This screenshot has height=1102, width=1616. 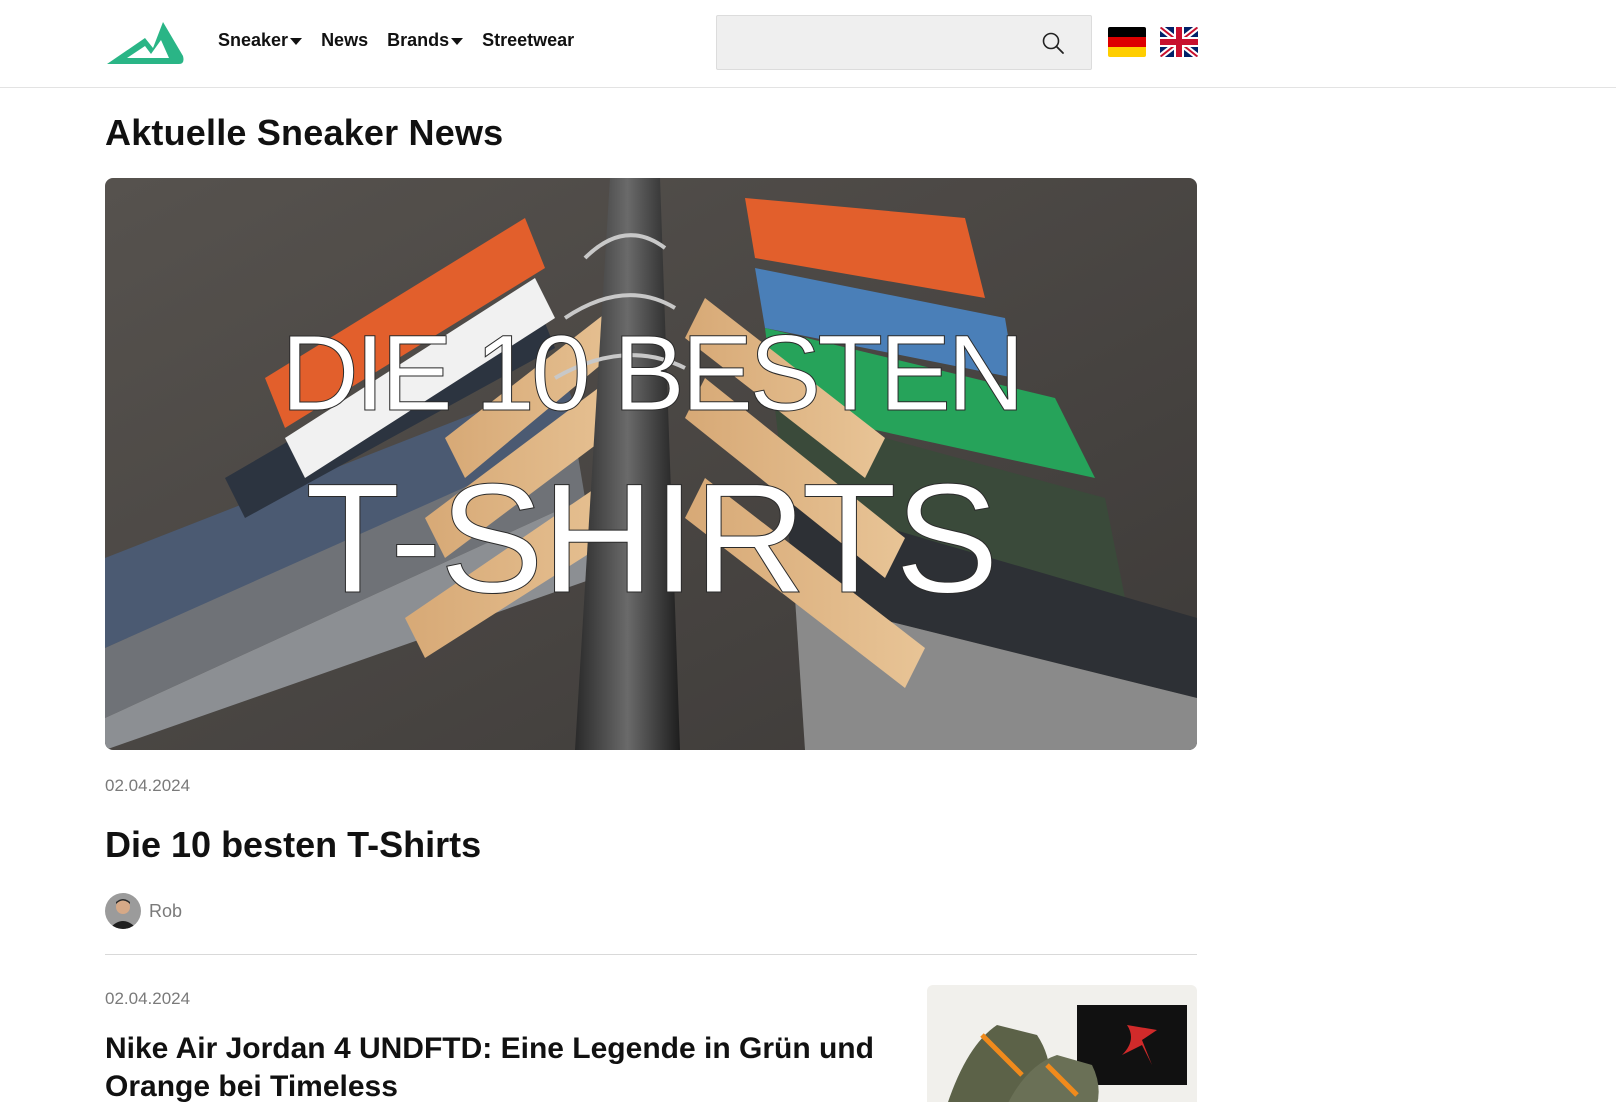 I want to click on nav-item-label: News, so click(x=345, y=40).